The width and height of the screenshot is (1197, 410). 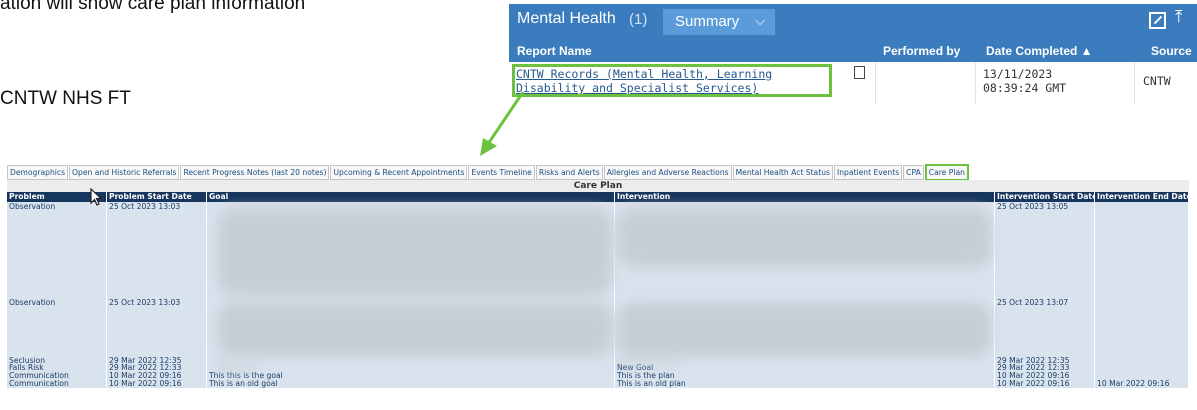 I want to click on view-select-label: Summary, so click(x=707, y=21).